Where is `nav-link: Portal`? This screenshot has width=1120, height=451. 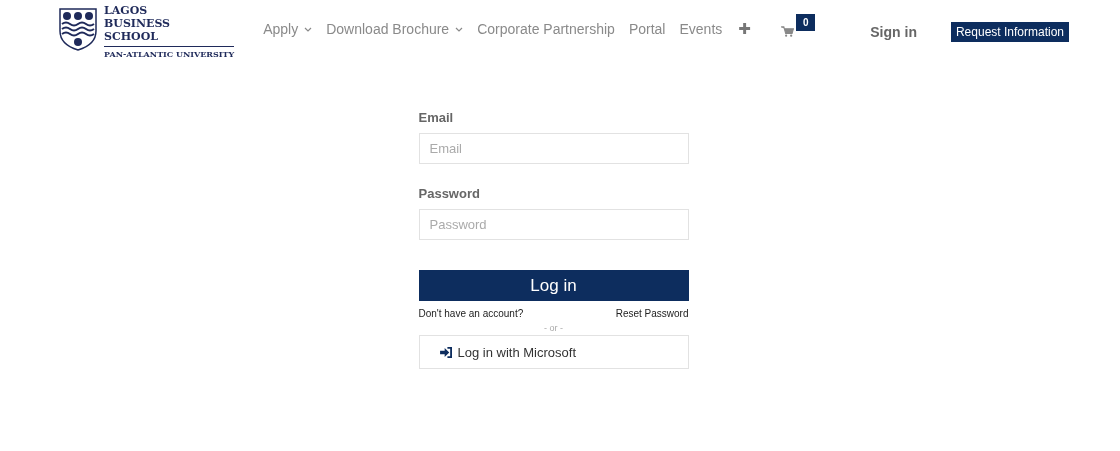 nav-link: Portal is located at coordinates (647, 29).